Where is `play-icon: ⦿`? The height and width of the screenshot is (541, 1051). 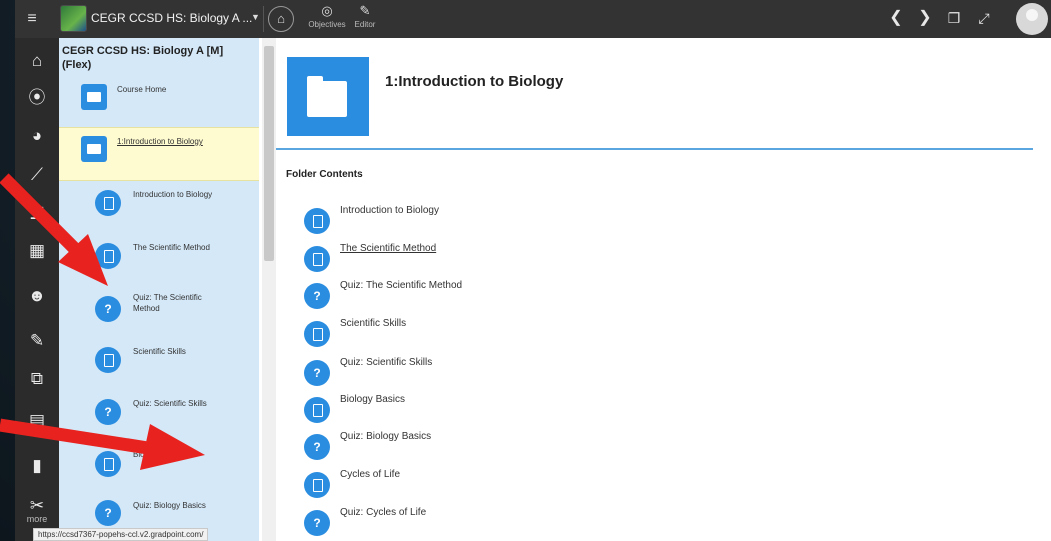 play-icon: ⦿ is located at coordinates (37, 98).